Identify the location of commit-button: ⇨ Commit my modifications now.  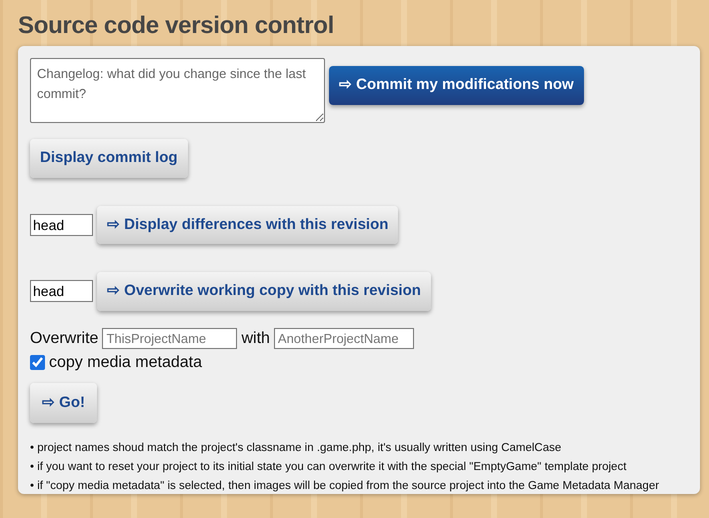
(456, 85).